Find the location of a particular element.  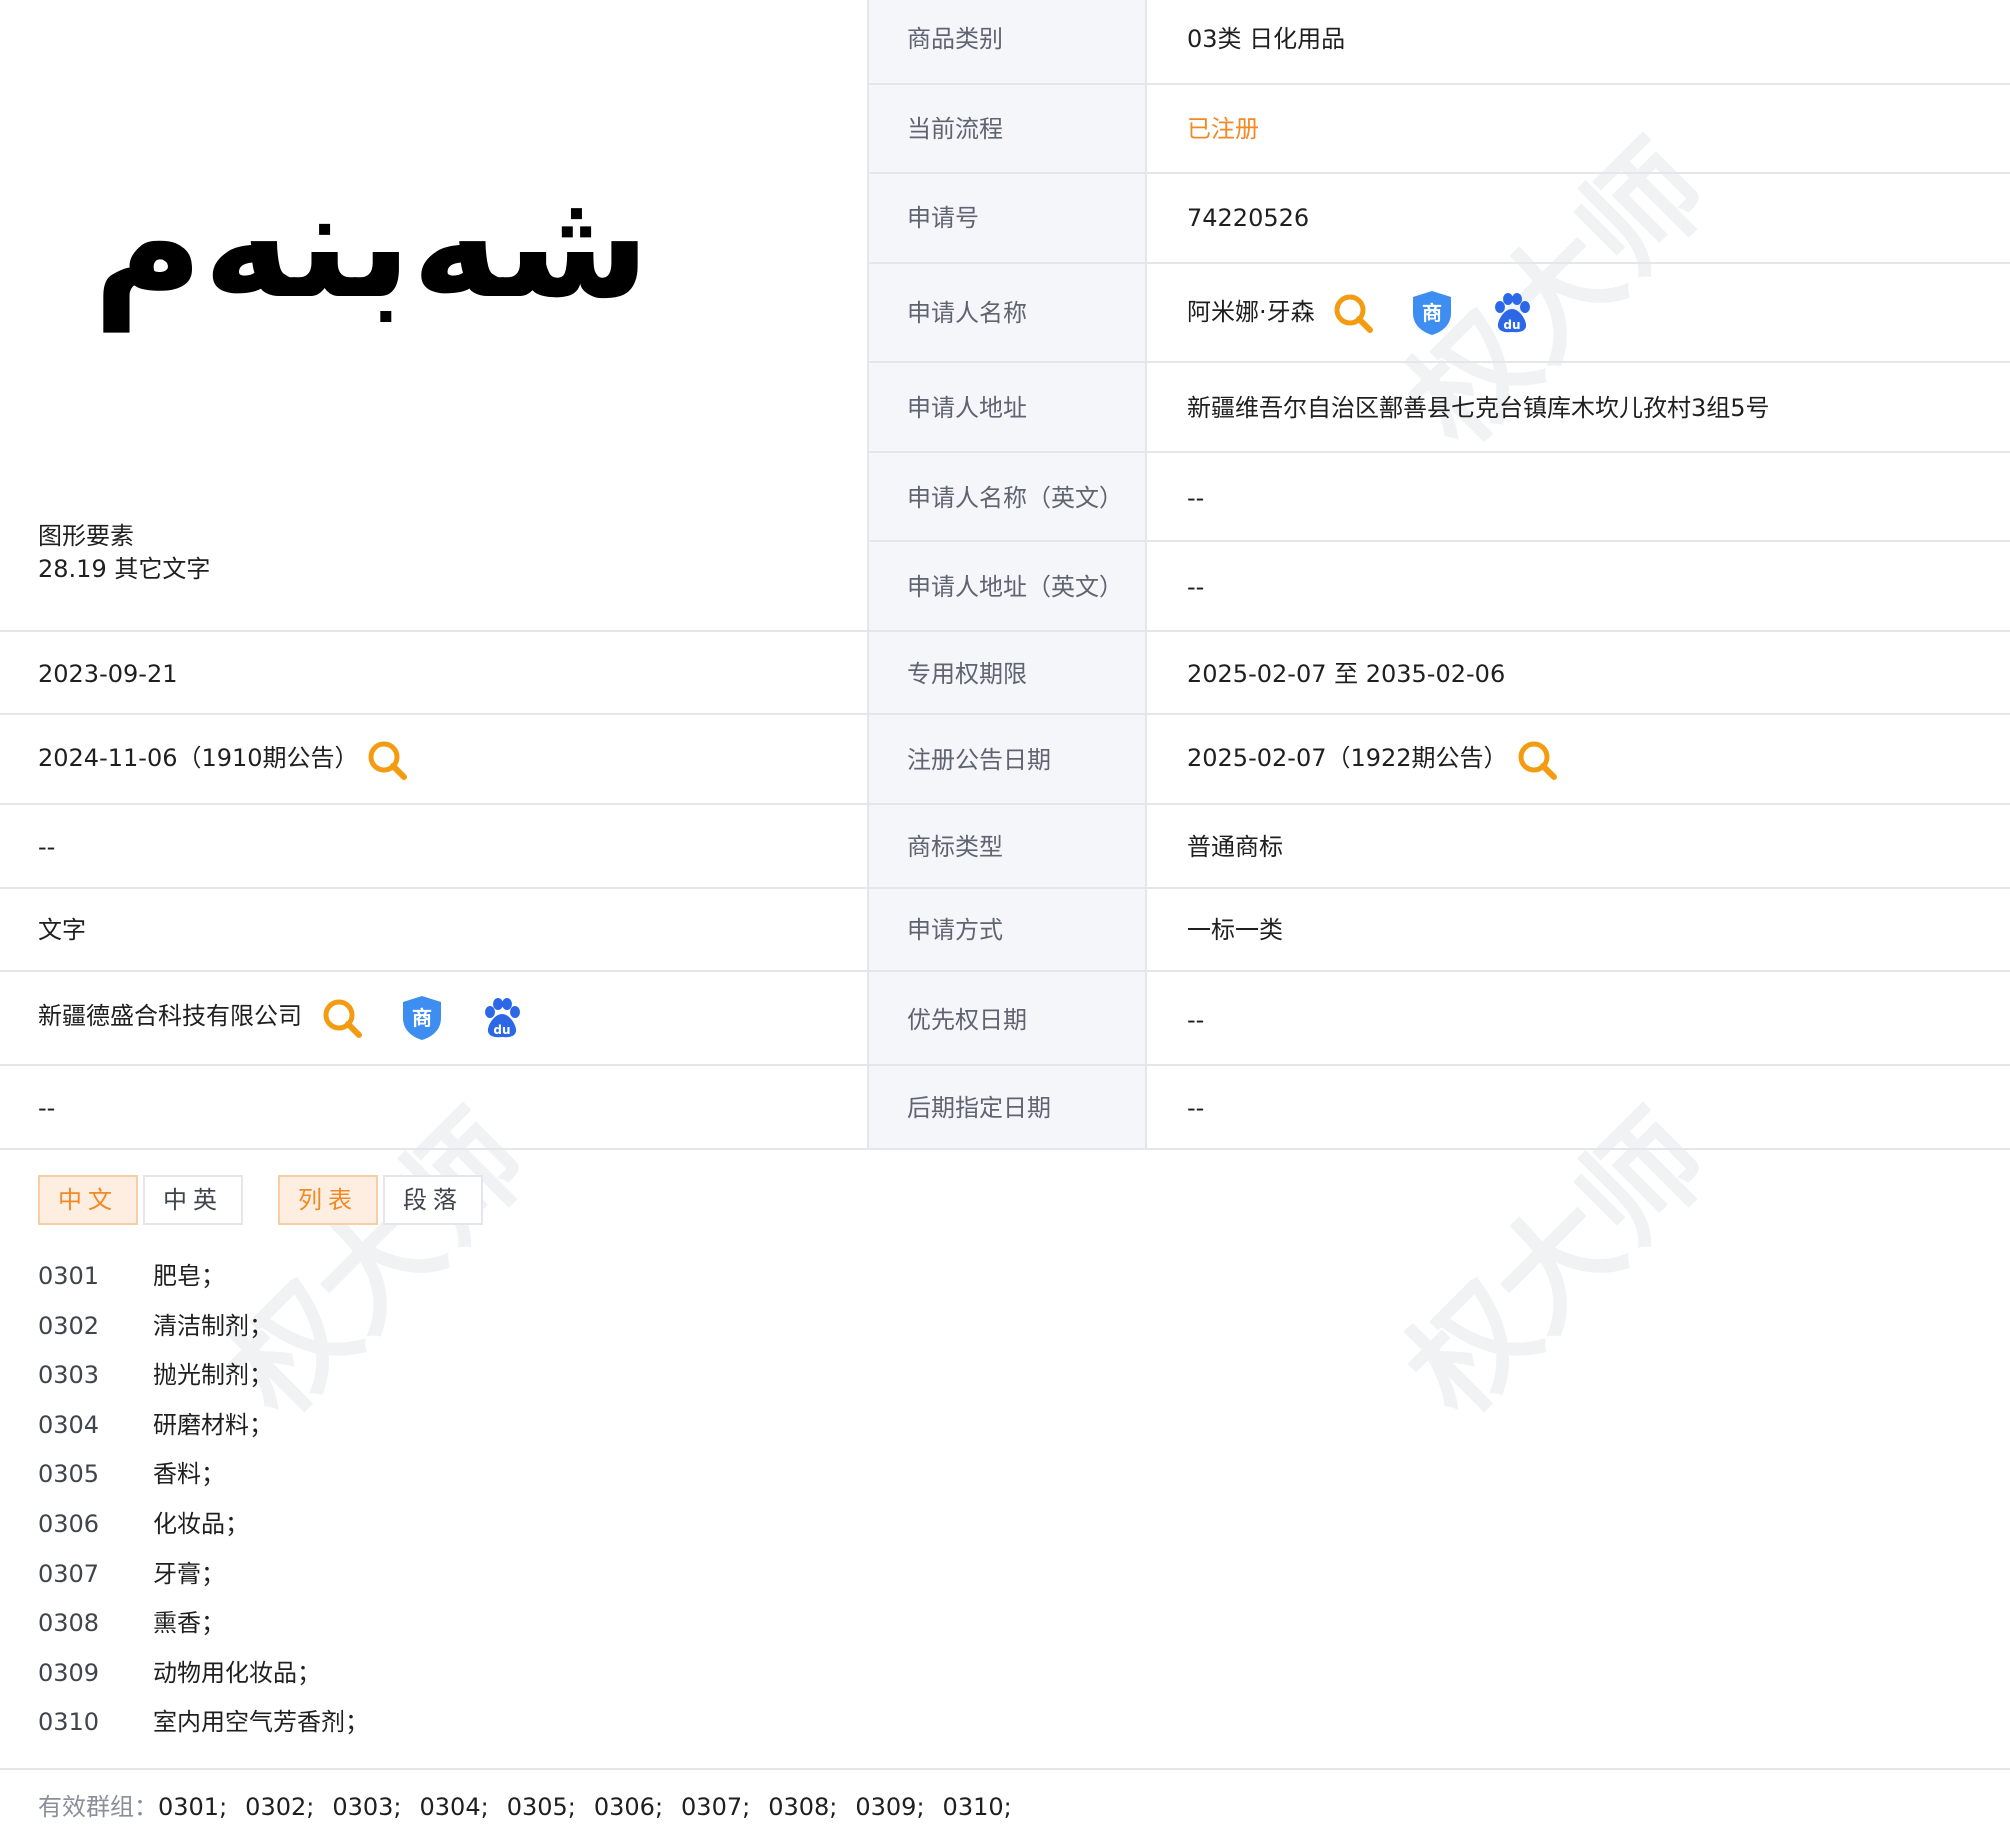

value-mark-type: 普通商标 is located at coordinates (1235, 847).